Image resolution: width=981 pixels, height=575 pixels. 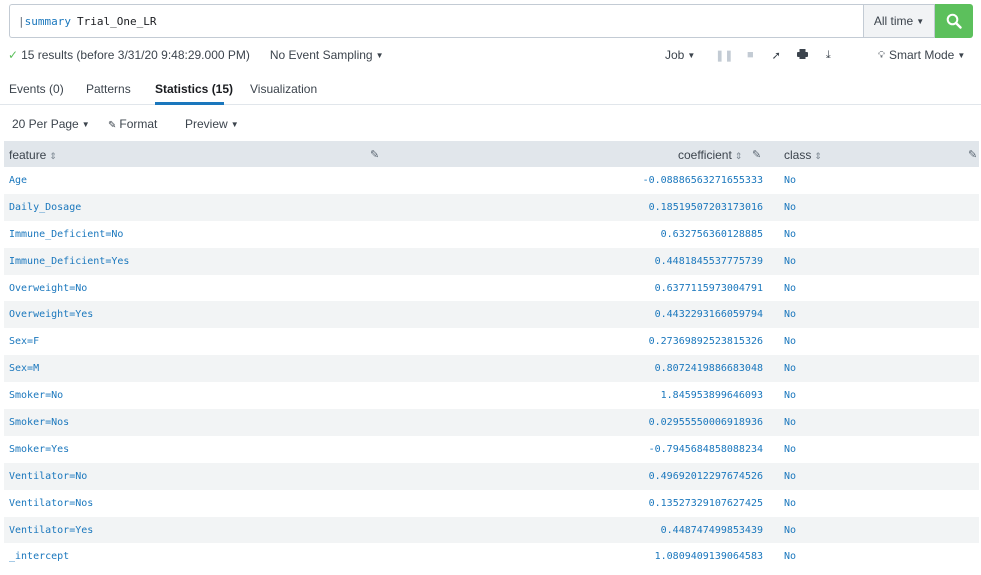 What do you see at coordinates (47, 21) in the screenshot?
I see `search-command: summary` at bounding box center [47, 21].